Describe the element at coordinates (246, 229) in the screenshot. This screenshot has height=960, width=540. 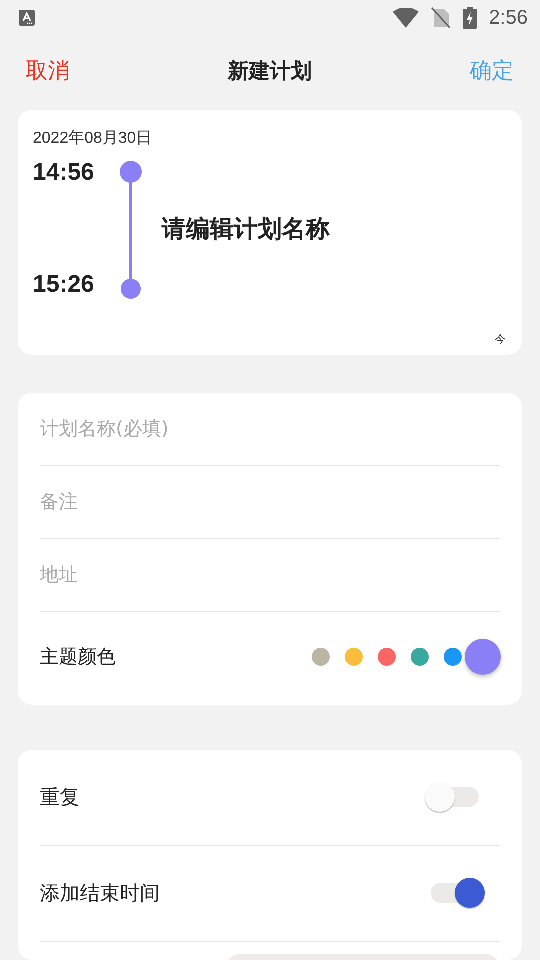
I see `plan-name: 请编辑计划名称` at that location.